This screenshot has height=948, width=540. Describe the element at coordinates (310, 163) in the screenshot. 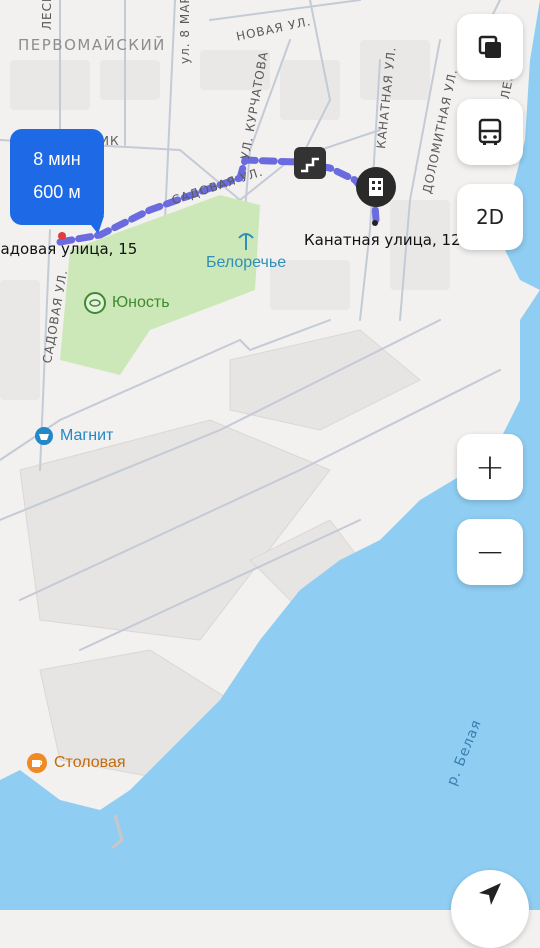

I see `stairs-icon` at that location.